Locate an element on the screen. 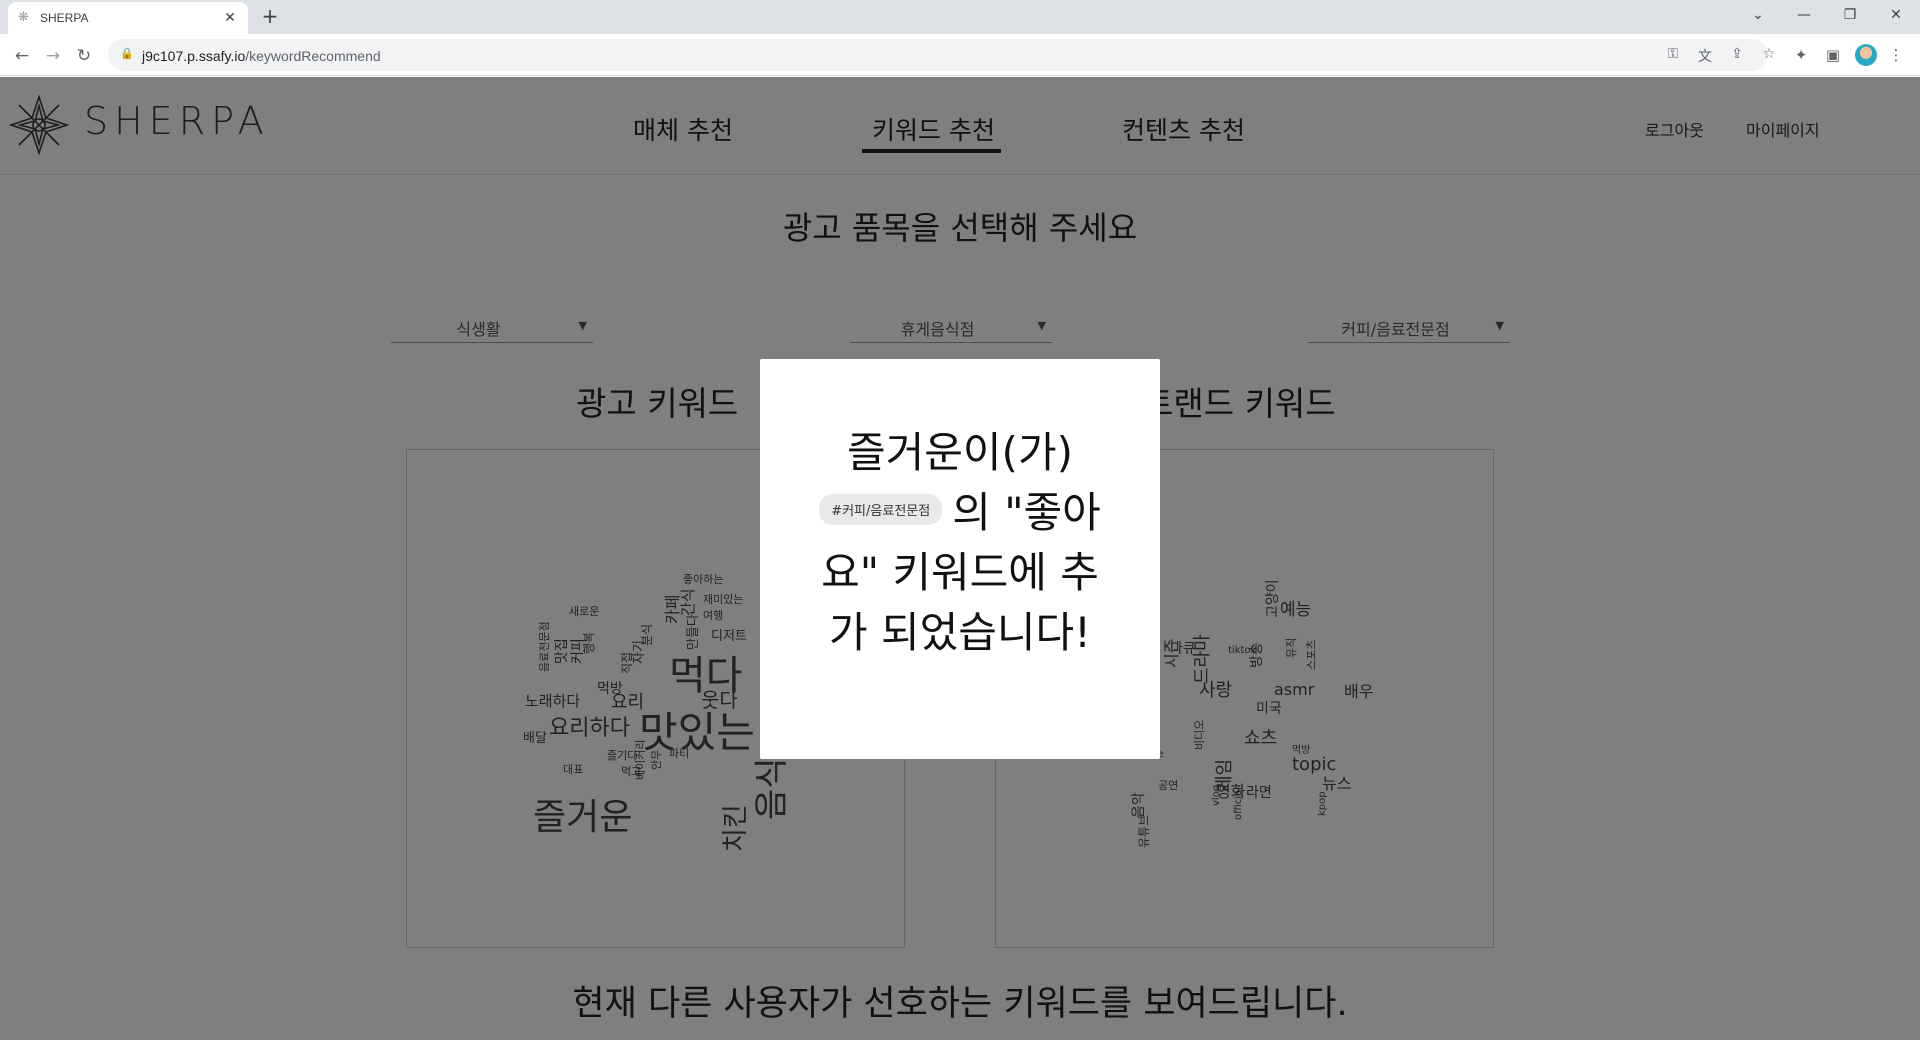 This screenshot has height=1040, width=1920. back-icon: ← is located at coordinates (22, 56).